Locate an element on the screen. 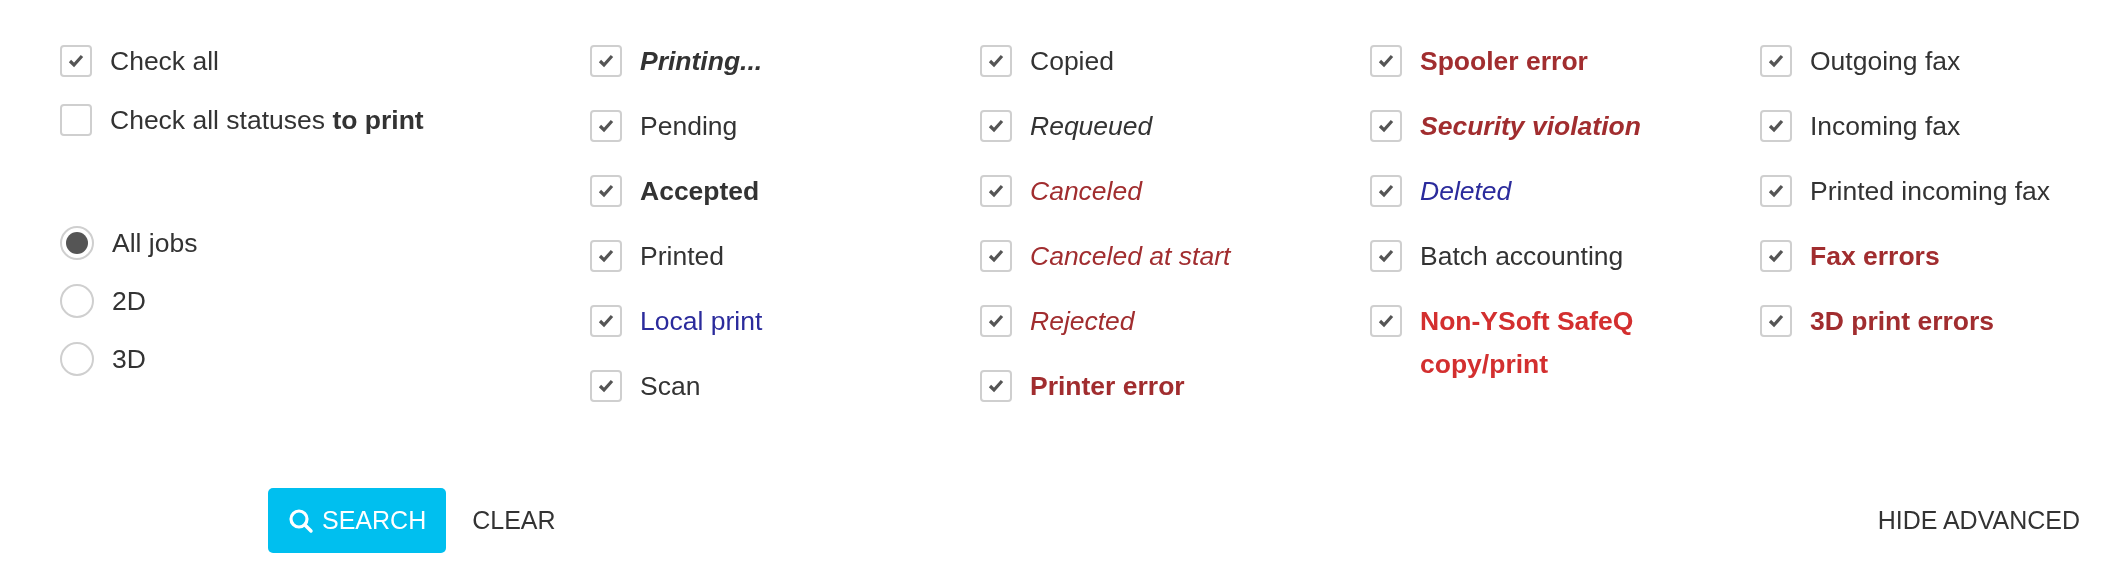 Image resolution: width=2122 pixels, height=580 pixels. checkbox-label: Scan is located at coordinates (670, 386).